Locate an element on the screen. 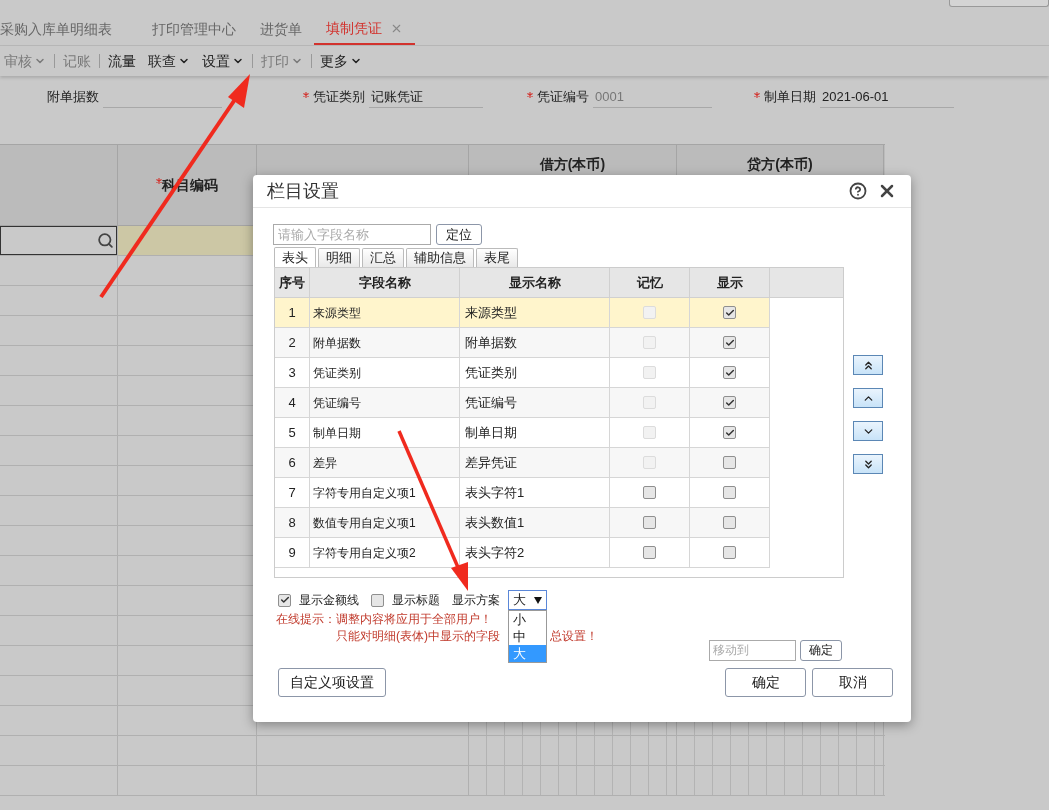  table-row: 1 来源类型 来源类型 is located at coordinates (522, 313).